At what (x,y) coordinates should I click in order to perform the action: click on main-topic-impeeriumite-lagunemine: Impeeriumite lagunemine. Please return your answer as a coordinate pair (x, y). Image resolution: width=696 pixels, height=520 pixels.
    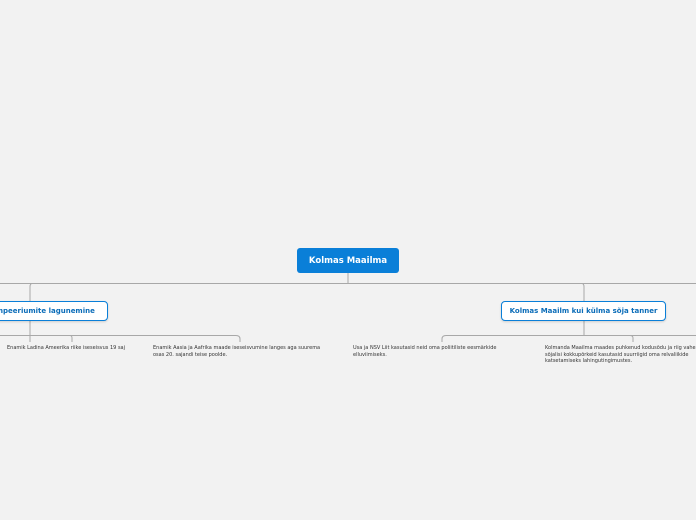
    Looking at the image, I should click on (54, 311).